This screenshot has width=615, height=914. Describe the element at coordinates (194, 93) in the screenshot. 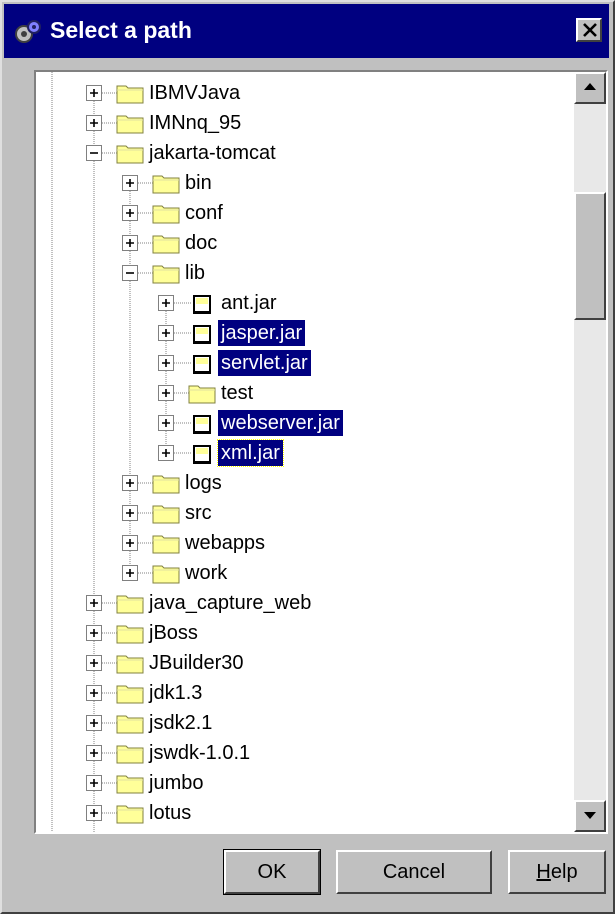

I see `tree-node-label: IBMVJava` at that location.